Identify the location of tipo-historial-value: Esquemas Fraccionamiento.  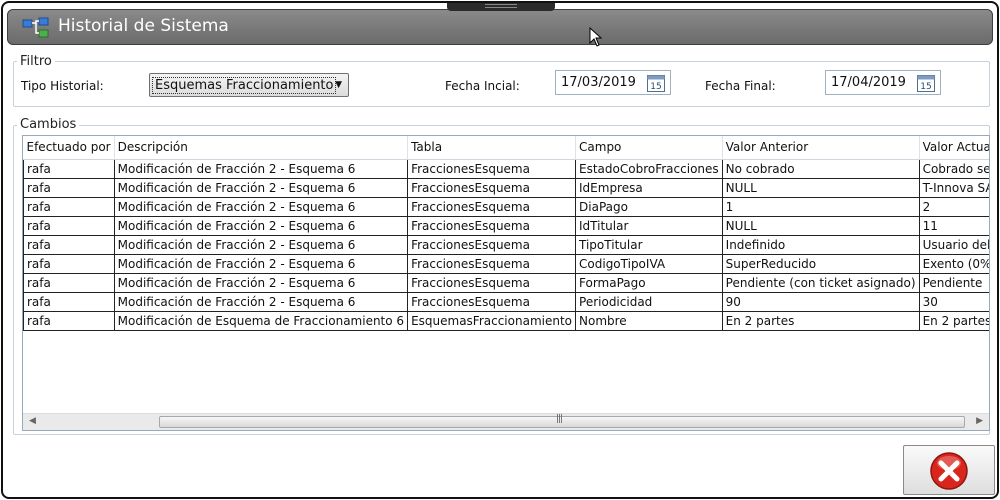
(244, 85).